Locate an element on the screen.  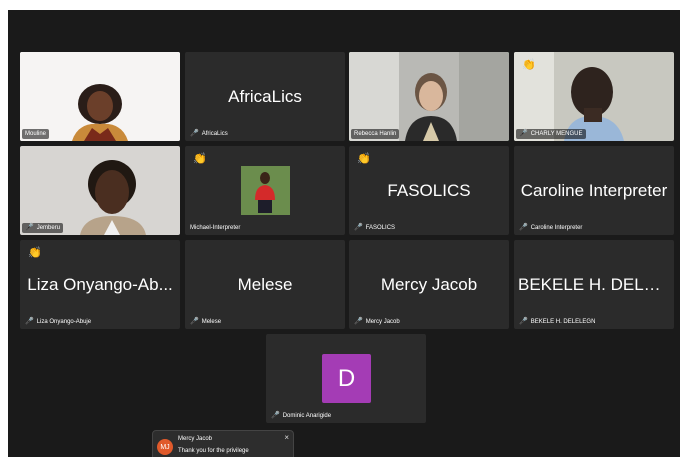
participant-display-name: Melese is located at coordinates (265, 284).